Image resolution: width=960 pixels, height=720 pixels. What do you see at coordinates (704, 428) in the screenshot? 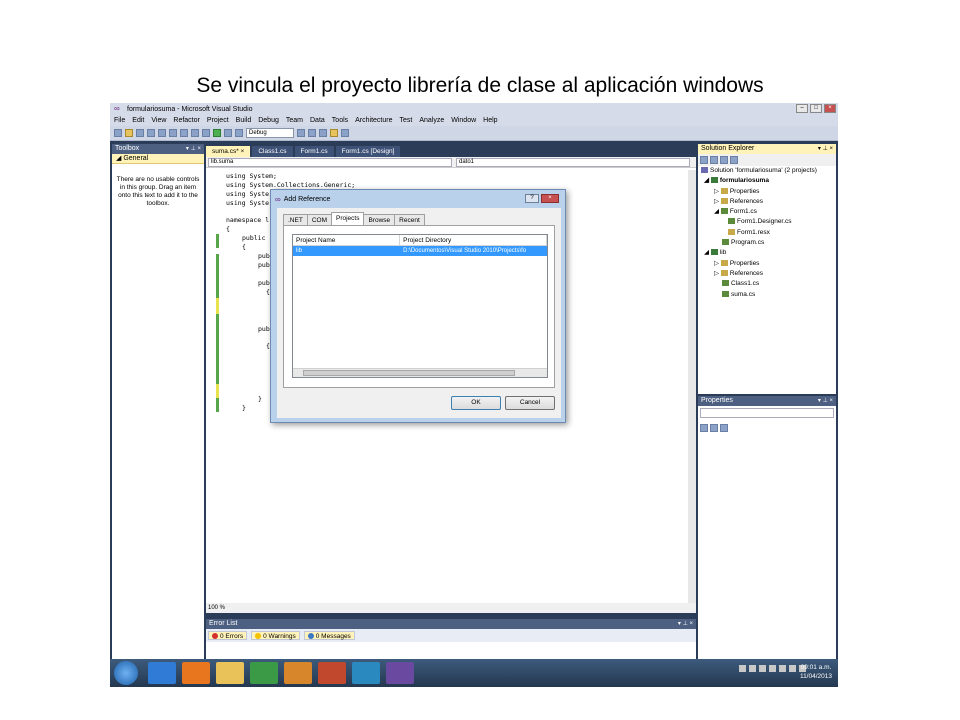
I see `categorized-icon` at bounding box center [704, 428].